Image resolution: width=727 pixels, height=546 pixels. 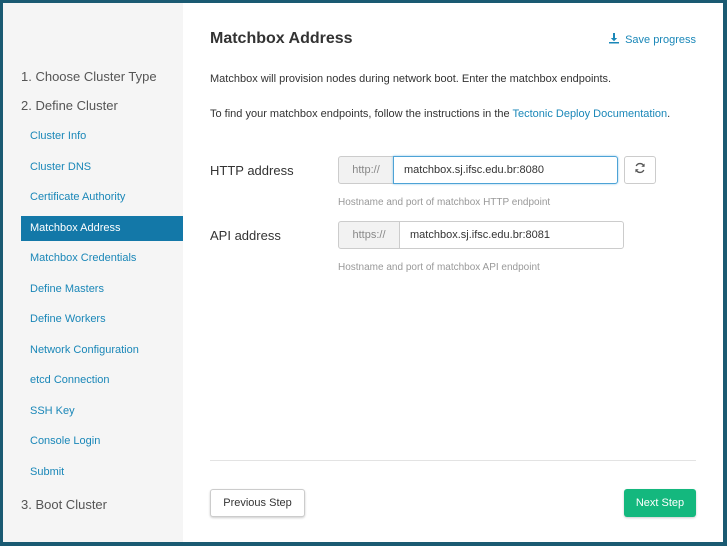 What do you see at coordinates (511, 235) in the screenshot?
I see `api-address-input: matchbox.sj.ifsc.edu.br:8081` at bounding box center [511, 235].